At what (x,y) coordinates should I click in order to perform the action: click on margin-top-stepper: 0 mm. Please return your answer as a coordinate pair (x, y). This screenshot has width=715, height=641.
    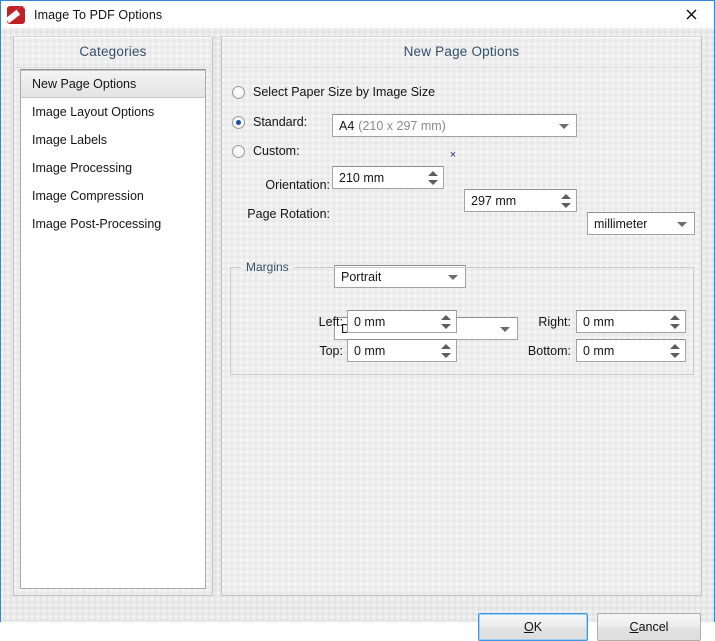
    Looking at the image, I should click on (402, 350).